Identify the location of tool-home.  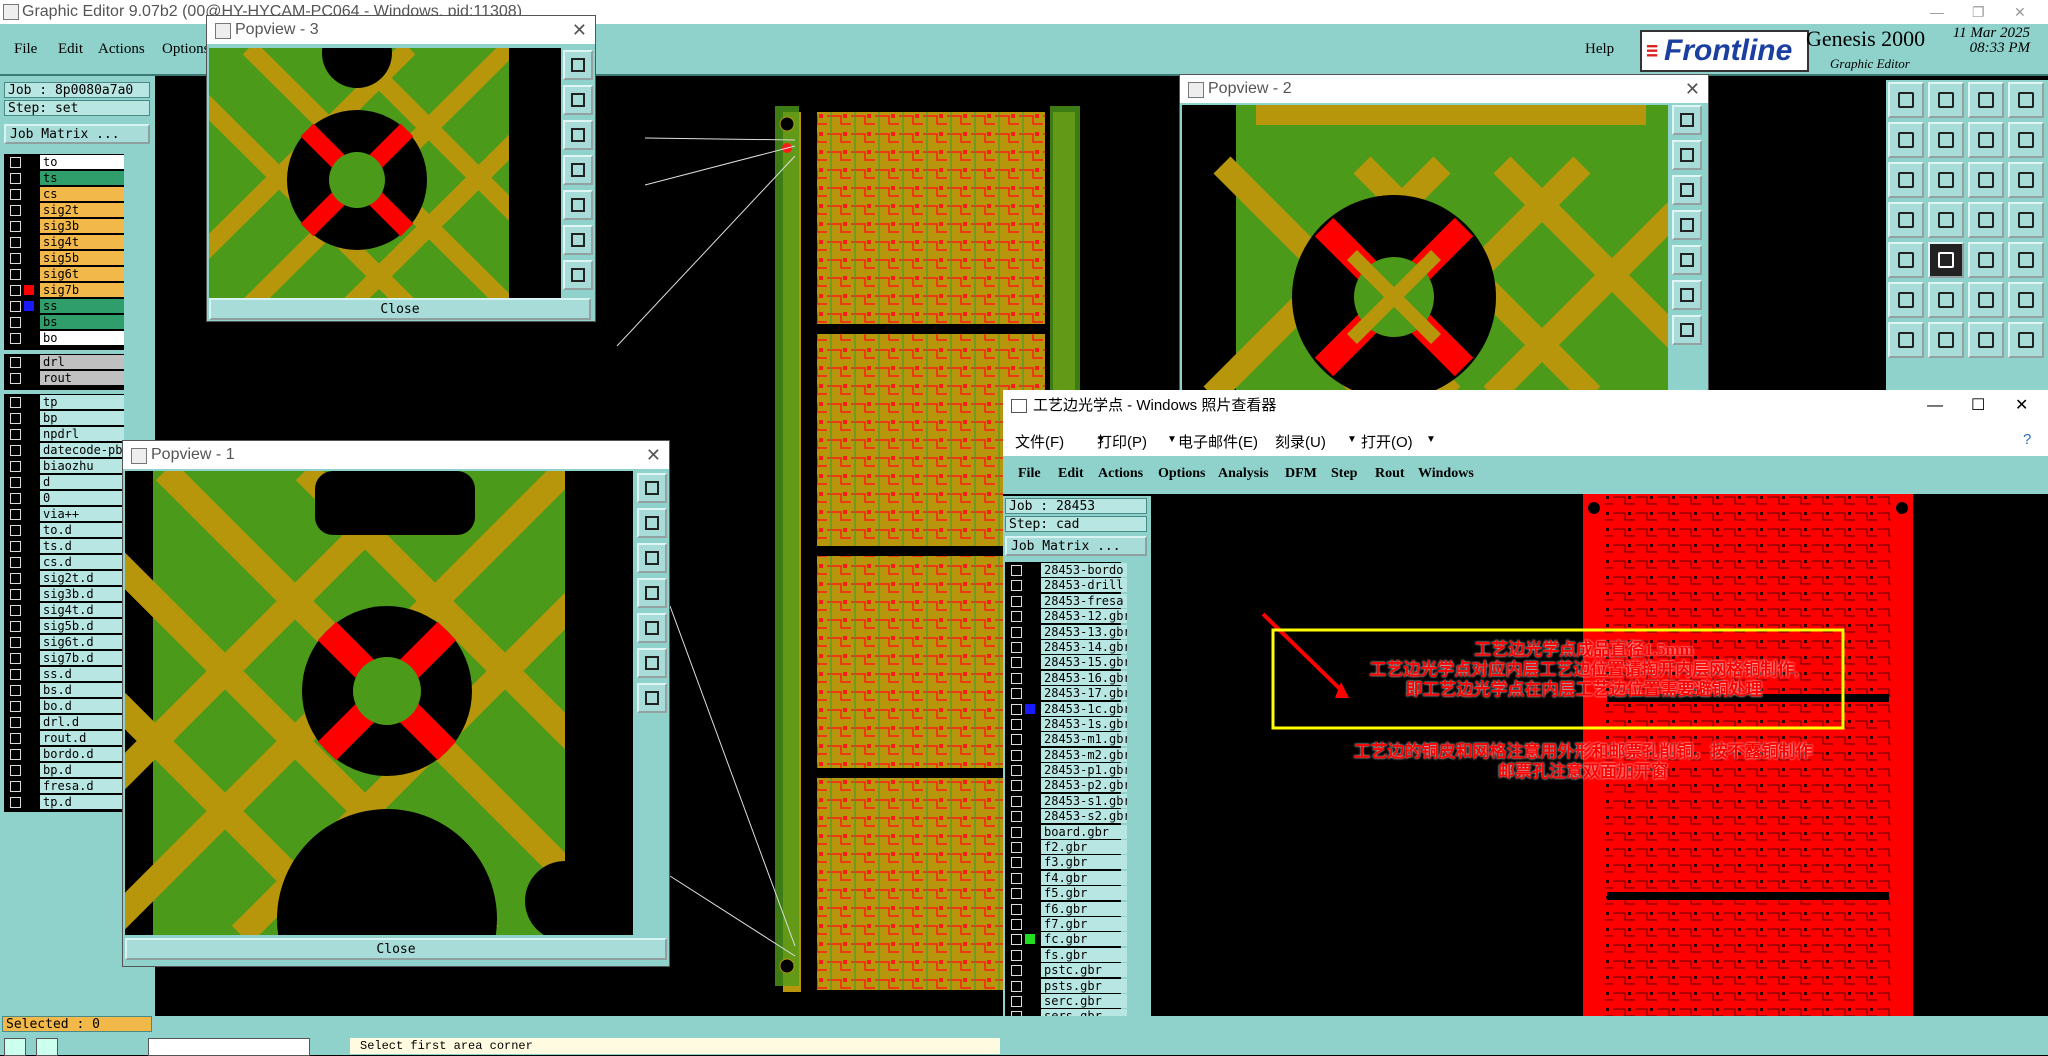
(1986, 100).